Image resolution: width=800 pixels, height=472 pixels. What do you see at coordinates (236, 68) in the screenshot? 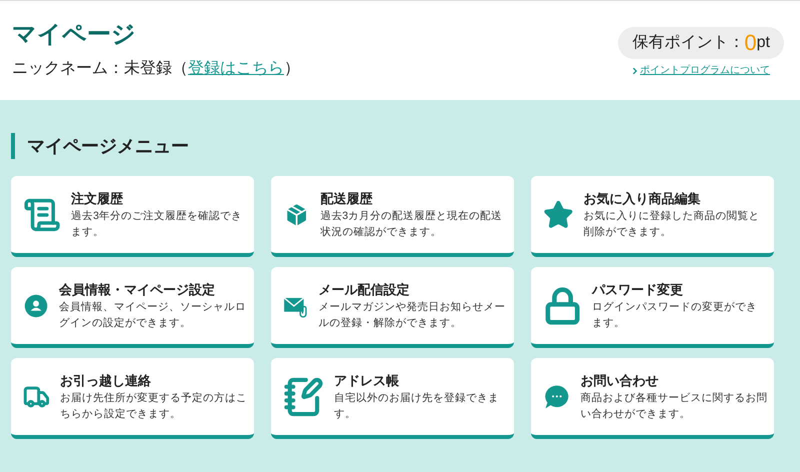
I see `register-link: 登録はこちら` at bounding box center [236, 68].